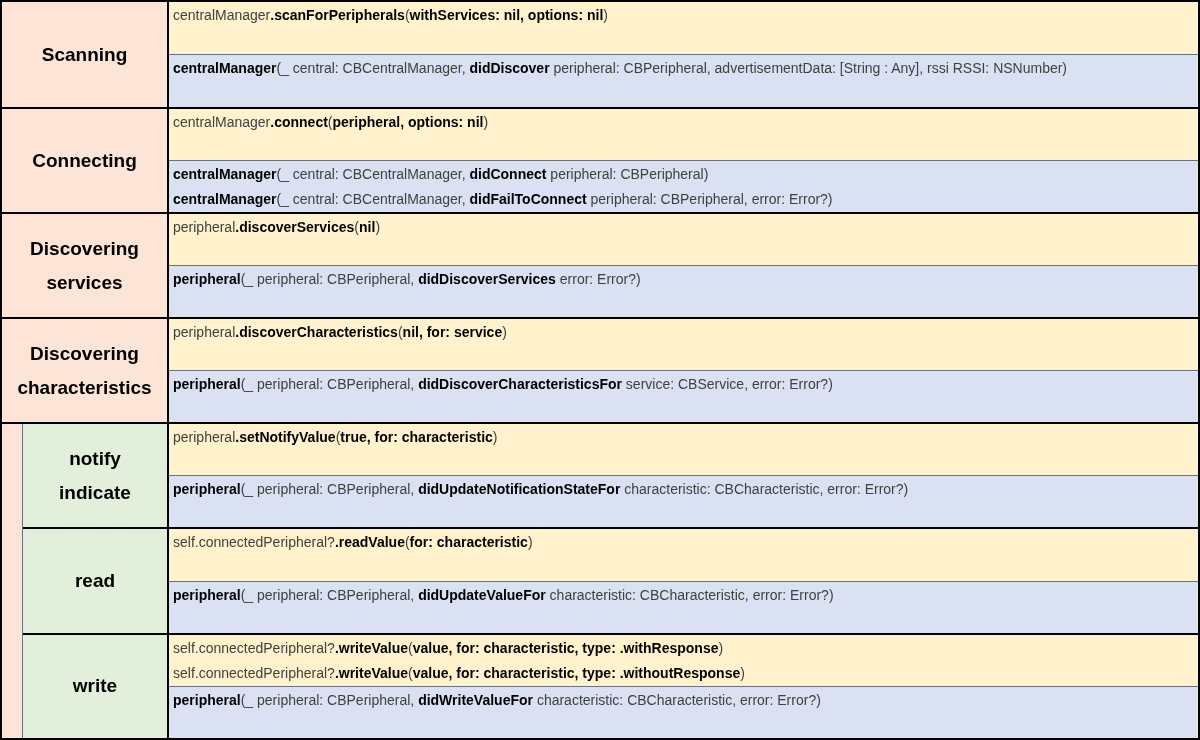  What do you see at coordinates (441, 174) in the screenshot?
I see `code-line: centralManager(_ central: CBCentralManager, didConnect peripheral: CBPeripheral)` at bounding box center [441, 174].